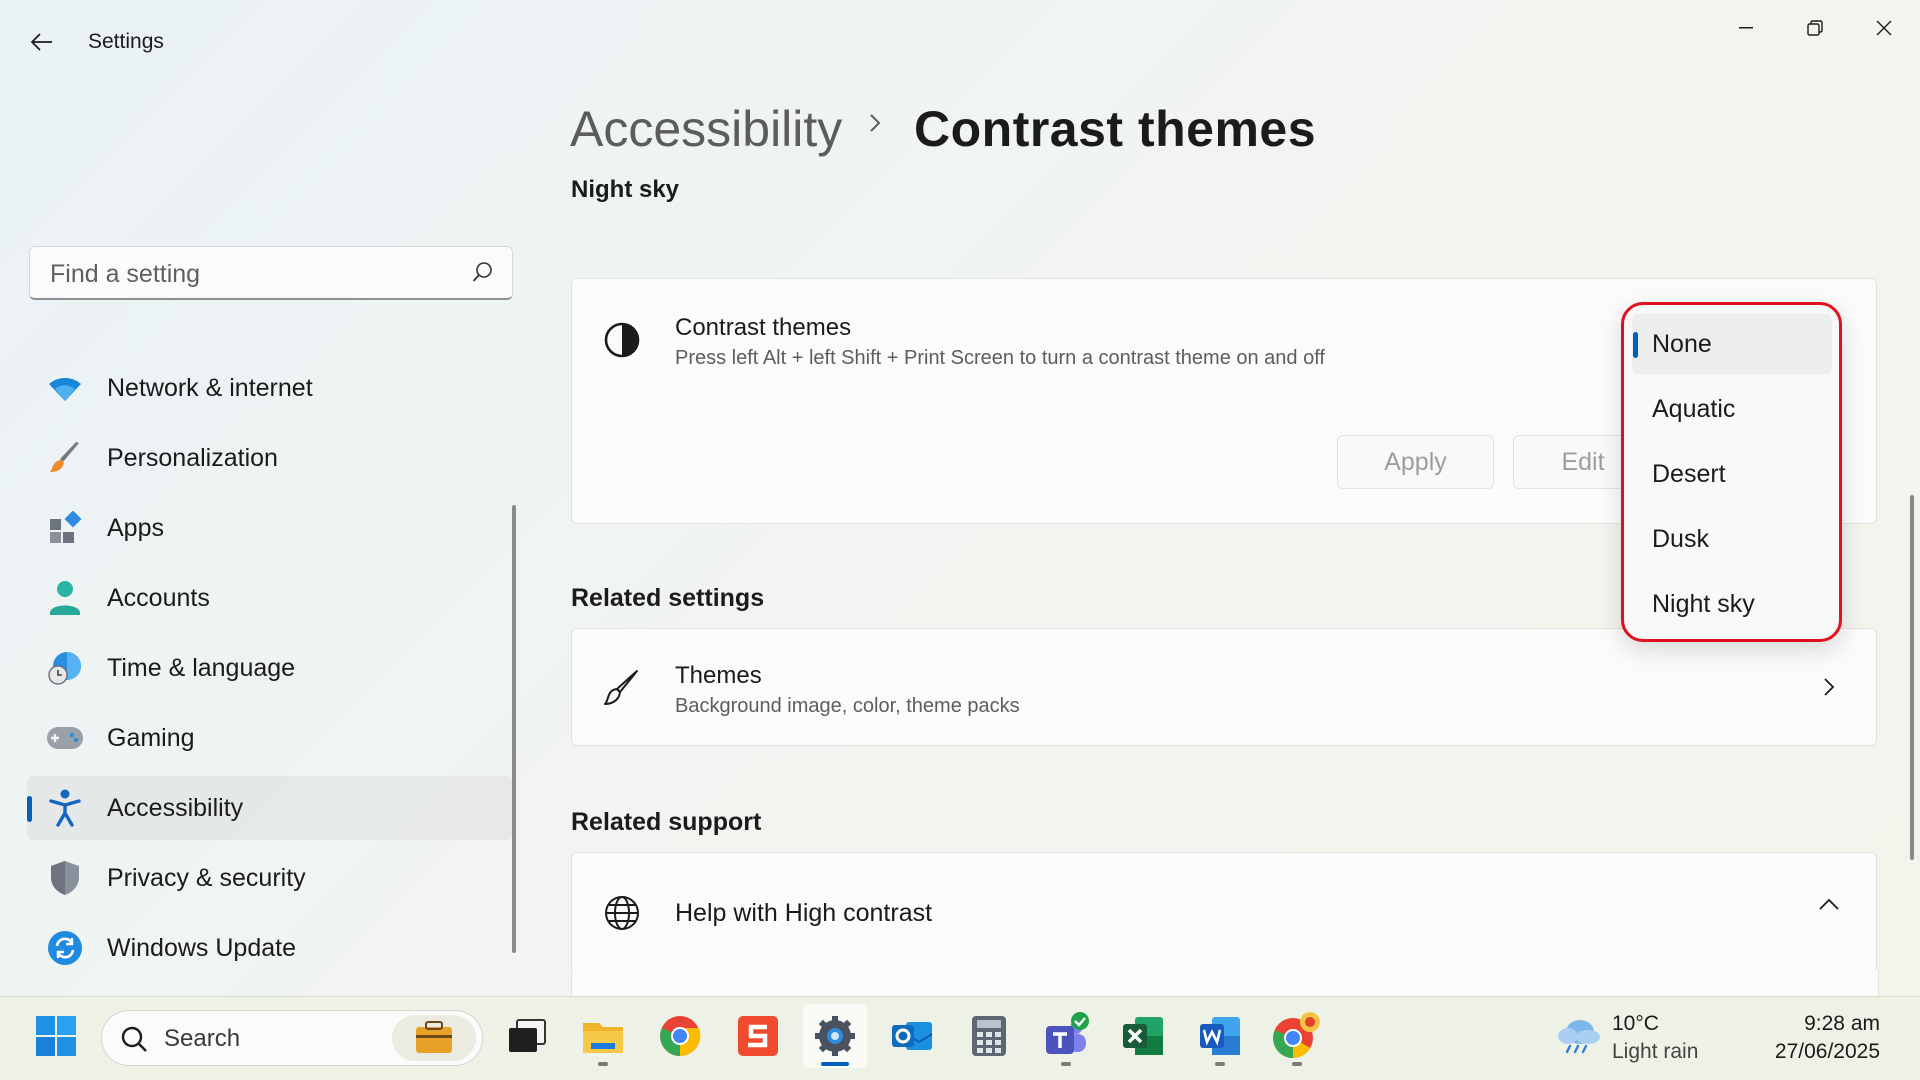  Describe the element at coordinates (706, 129) in the screenshot. I see `breadcrumb-parent: Accessibility` at that location.